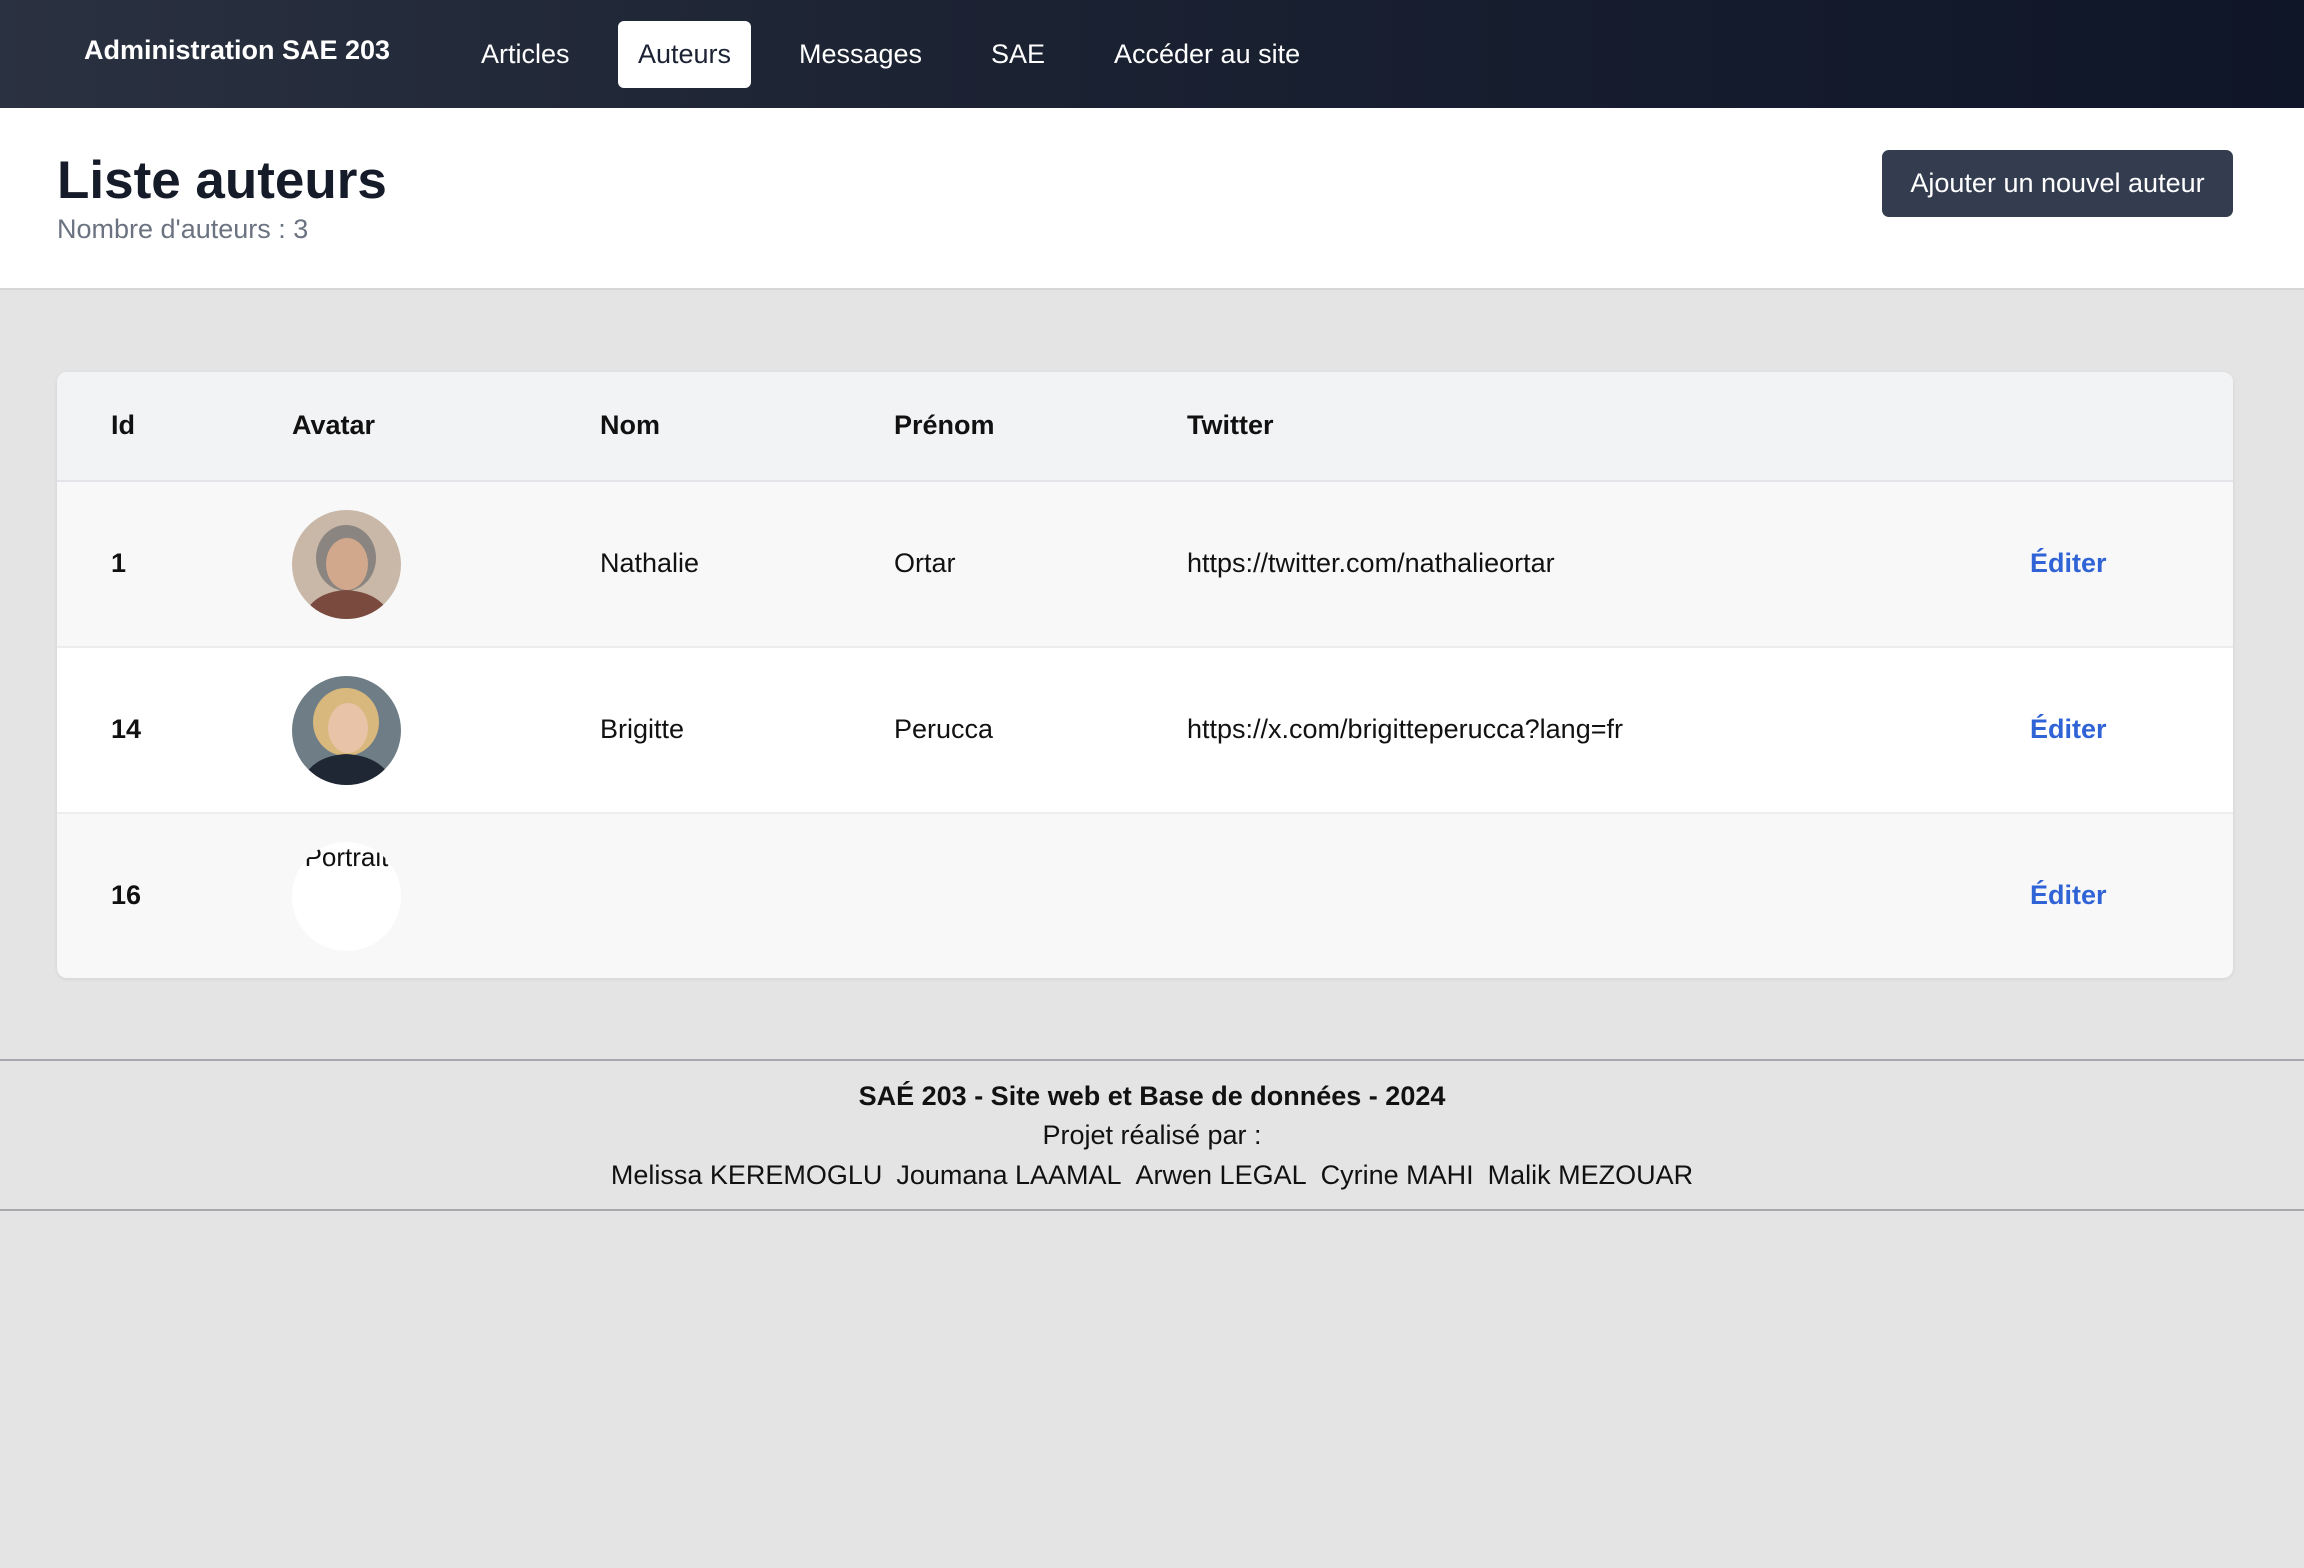 This screenshot has width=2304, height=1568. What do you see at coordinates (944, 425) in the screenshot?
I see `column-header-prenom: Prénom` at bounding box center [944, 425].